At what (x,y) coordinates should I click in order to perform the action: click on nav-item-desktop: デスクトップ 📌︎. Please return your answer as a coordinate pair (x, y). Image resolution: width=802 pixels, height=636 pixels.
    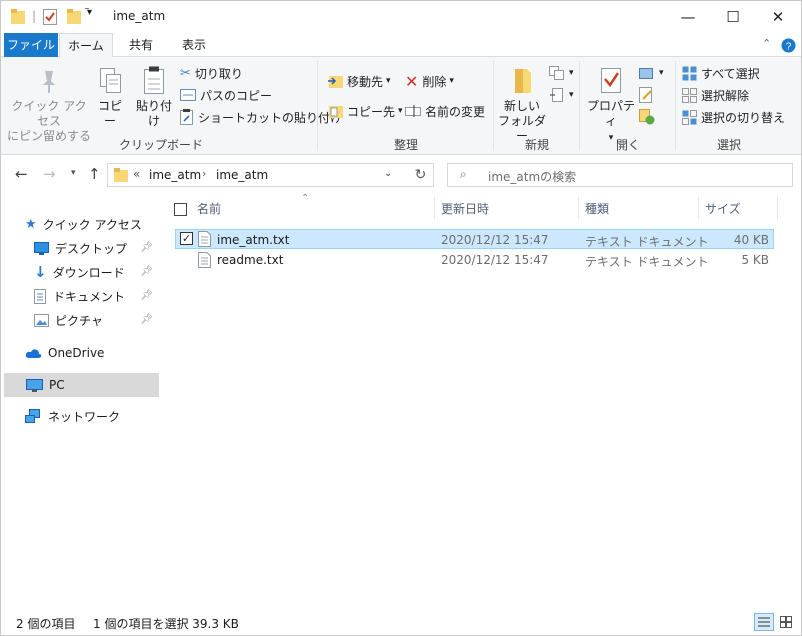
    Looking at the image, I should click on (96, 248).